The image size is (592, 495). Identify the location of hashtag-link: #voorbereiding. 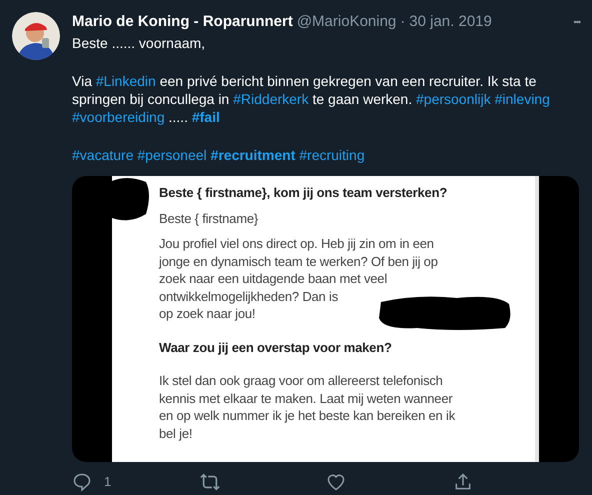
(118, 117).